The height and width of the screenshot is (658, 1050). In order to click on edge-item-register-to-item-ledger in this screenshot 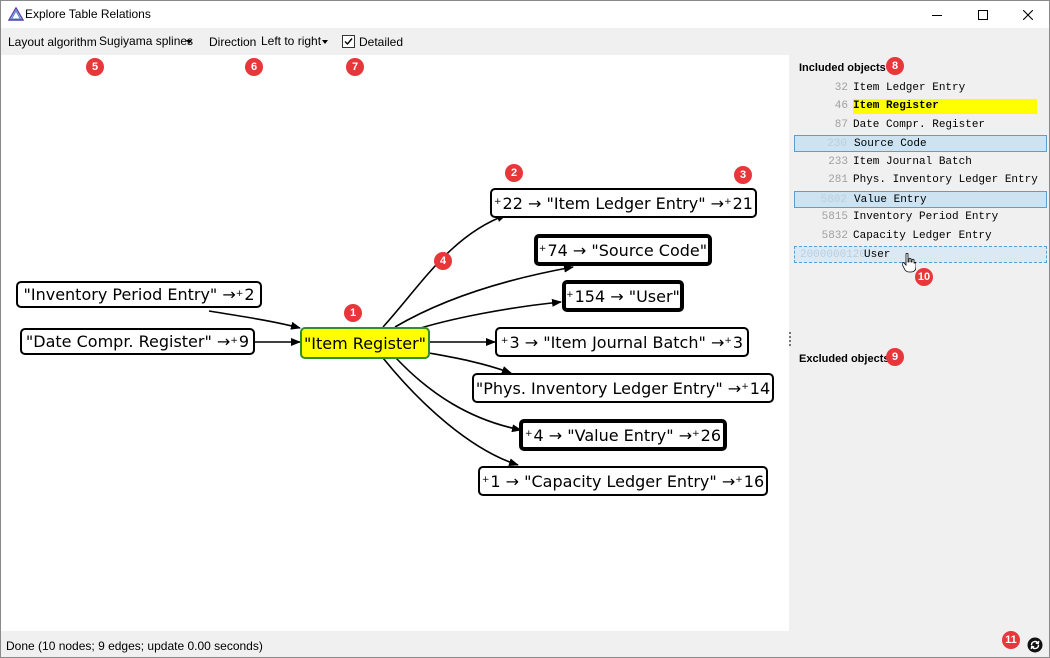, I will do `click(444, 271)`.